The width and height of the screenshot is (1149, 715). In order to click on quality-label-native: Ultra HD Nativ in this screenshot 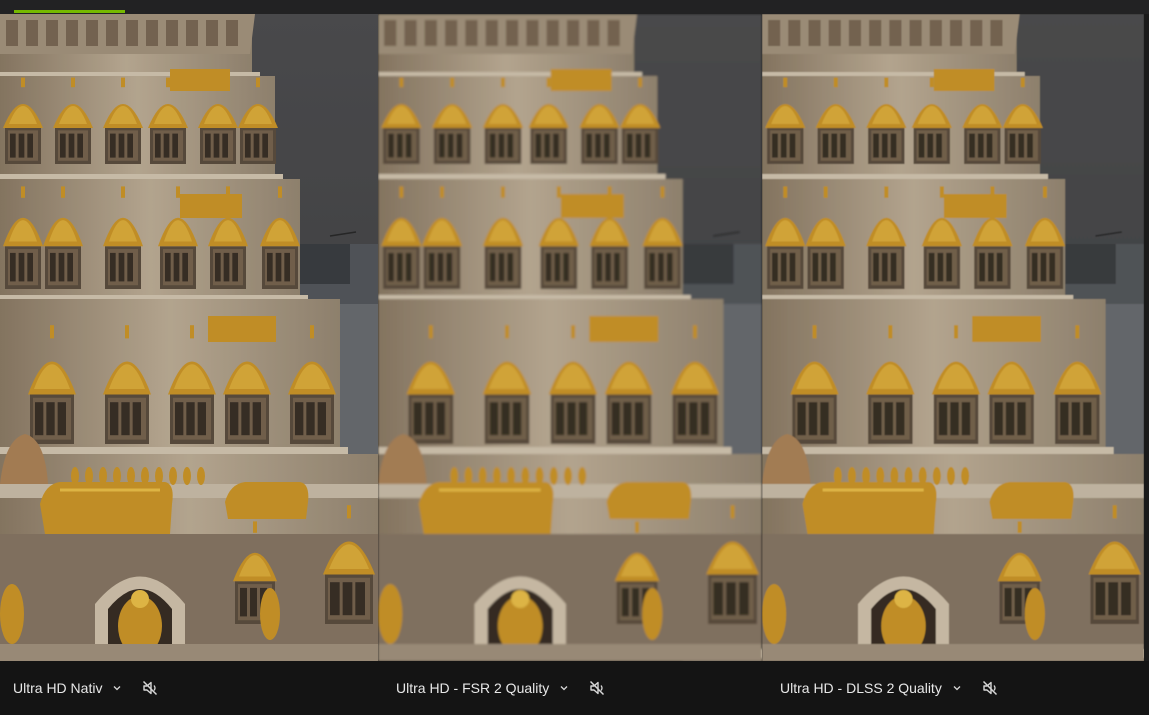, I will do `click(58, 688)`.